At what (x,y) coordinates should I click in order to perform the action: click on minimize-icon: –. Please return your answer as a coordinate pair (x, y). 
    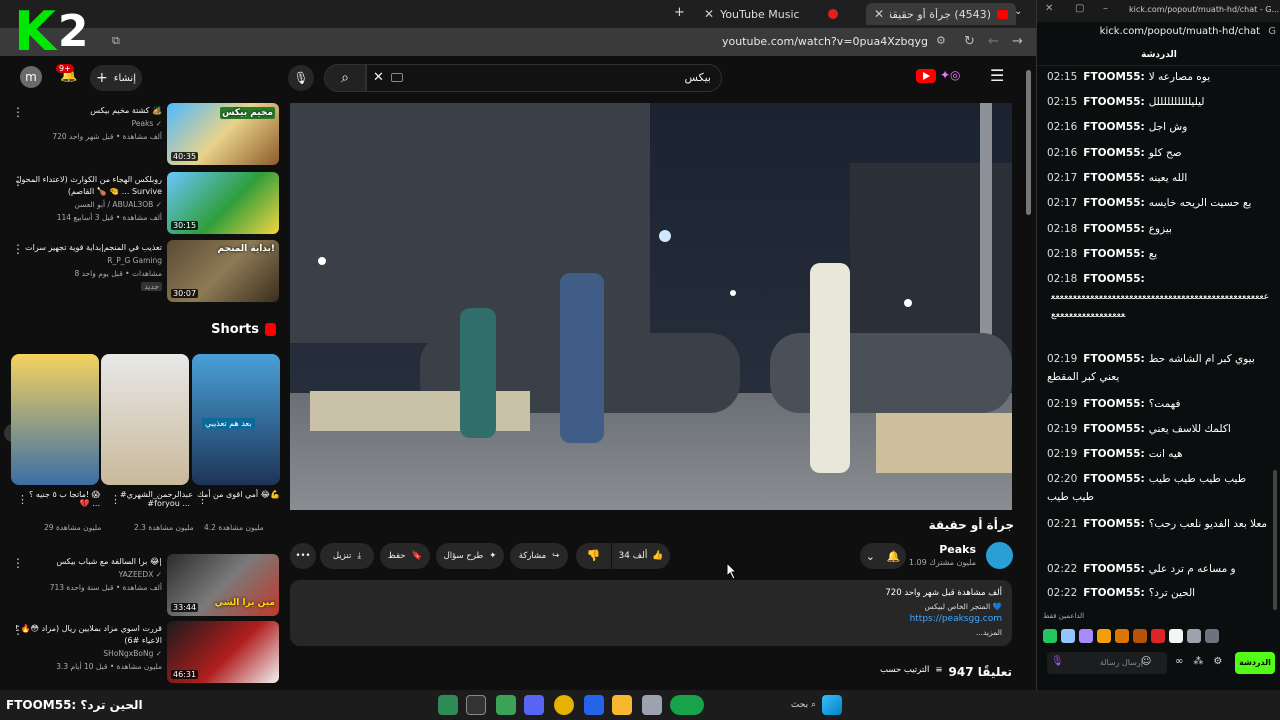
    Looking at the image, I should click on (1105, 8).